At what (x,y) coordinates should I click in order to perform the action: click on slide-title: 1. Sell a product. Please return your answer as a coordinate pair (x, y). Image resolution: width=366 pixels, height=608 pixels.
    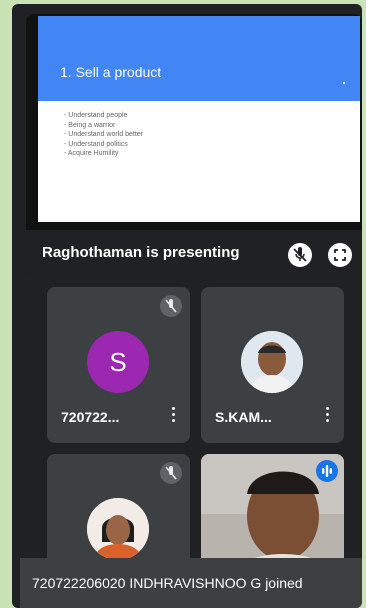
    Looking at the image, I should click on (111, 72).